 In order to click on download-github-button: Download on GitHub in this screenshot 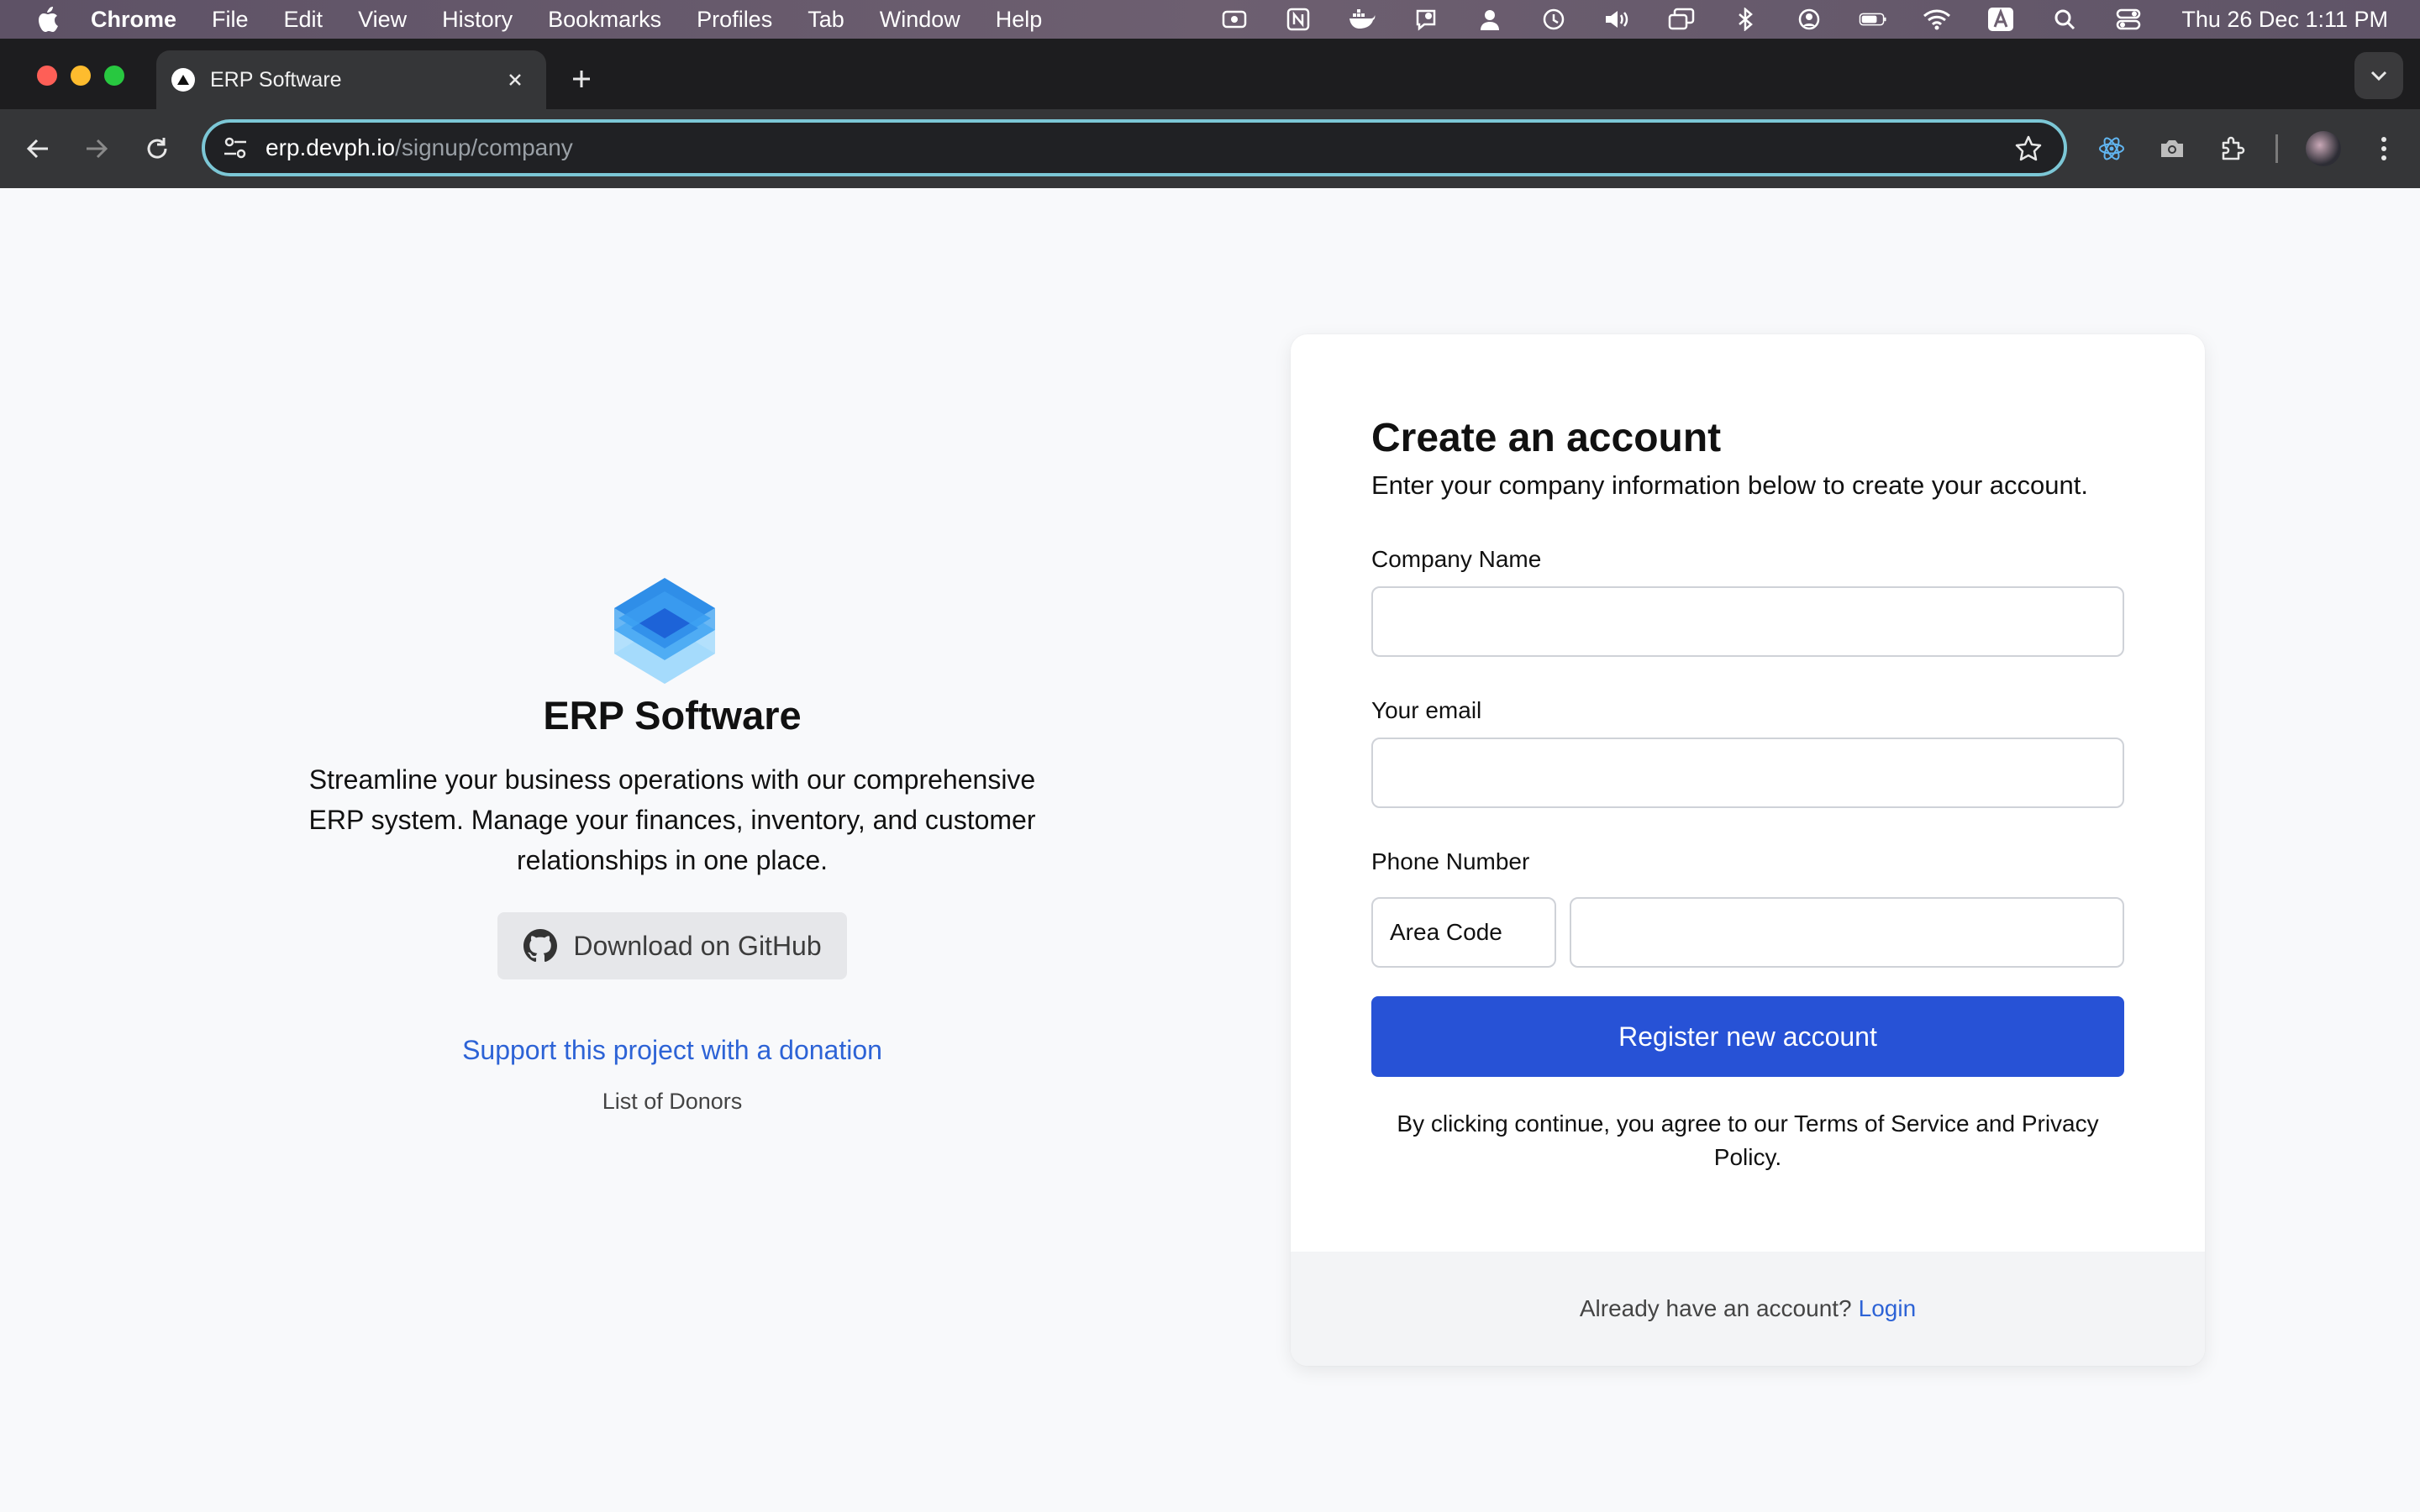, I will do `click(672, 945)`.